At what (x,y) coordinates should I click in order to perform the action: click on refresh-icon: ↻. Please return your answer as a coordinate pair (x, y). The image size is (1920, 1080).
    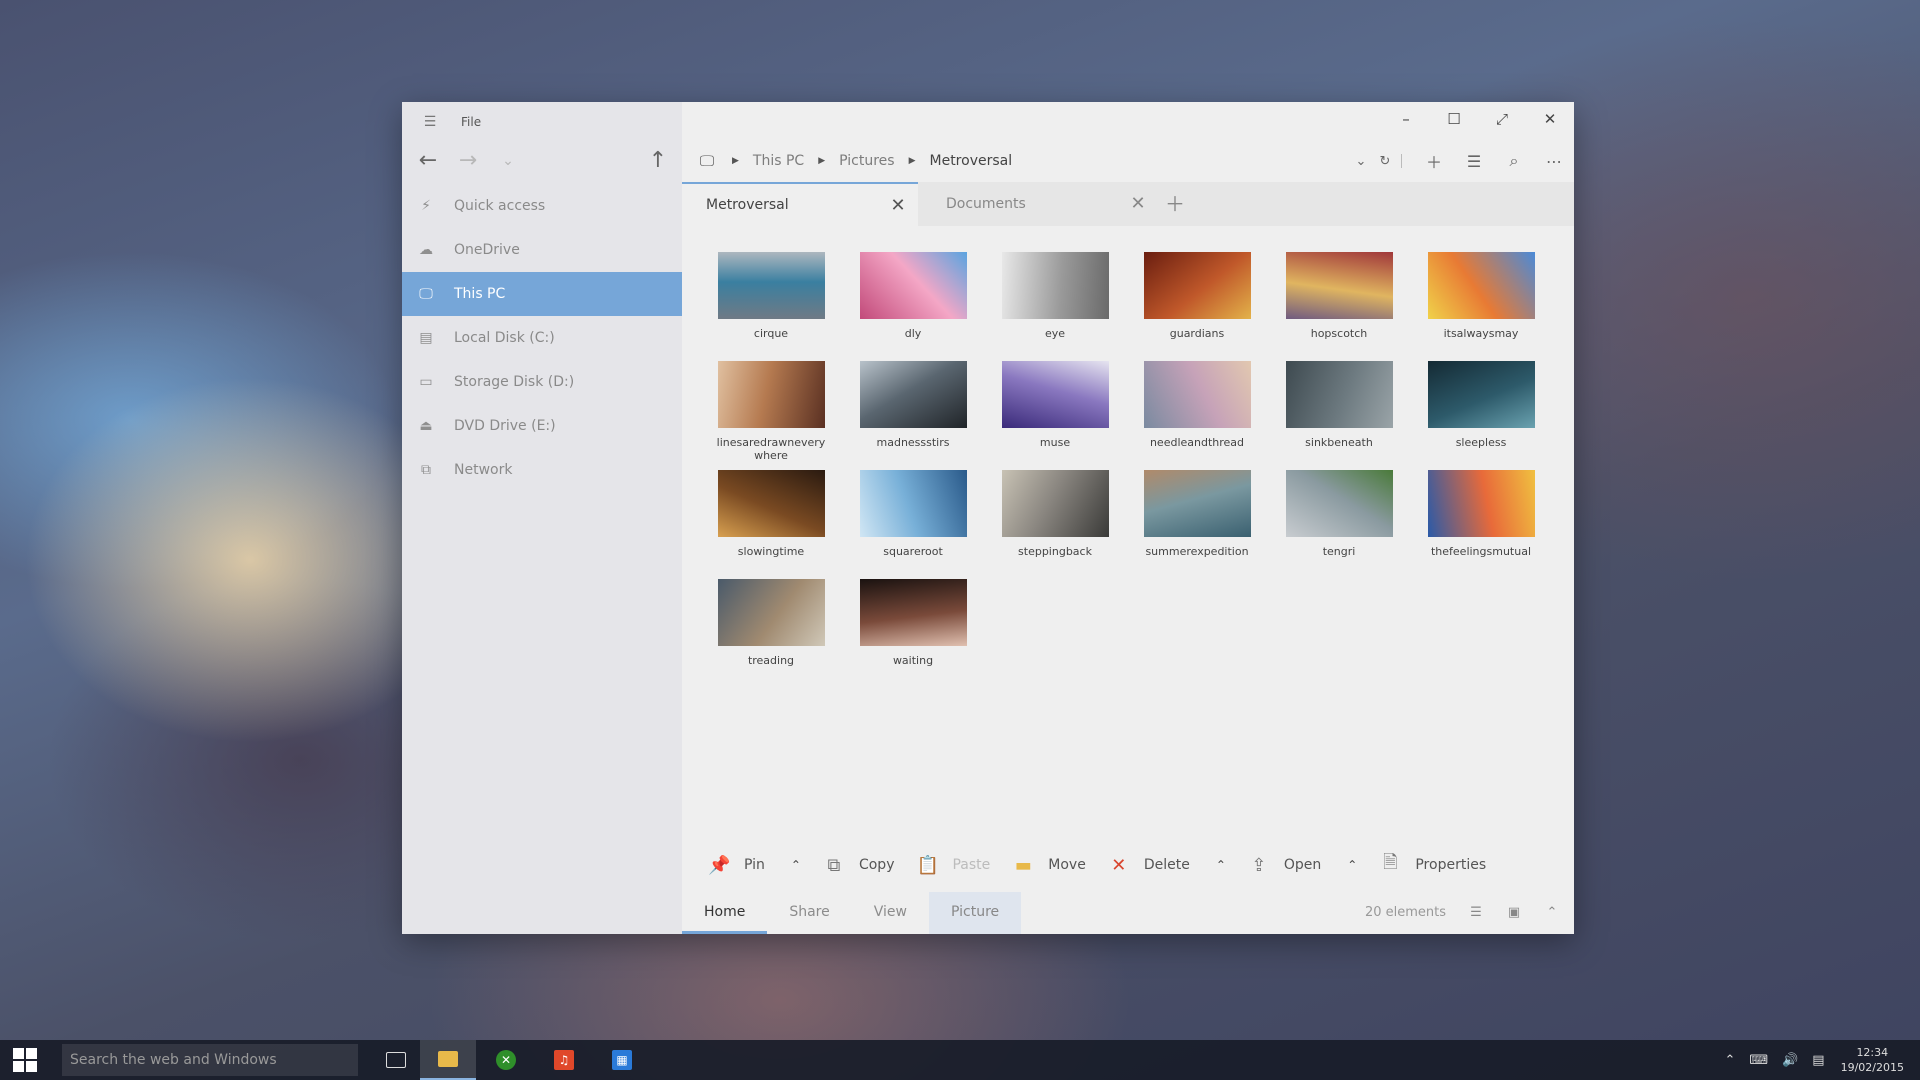
    Looking at the image, I should click on (1385, 161).